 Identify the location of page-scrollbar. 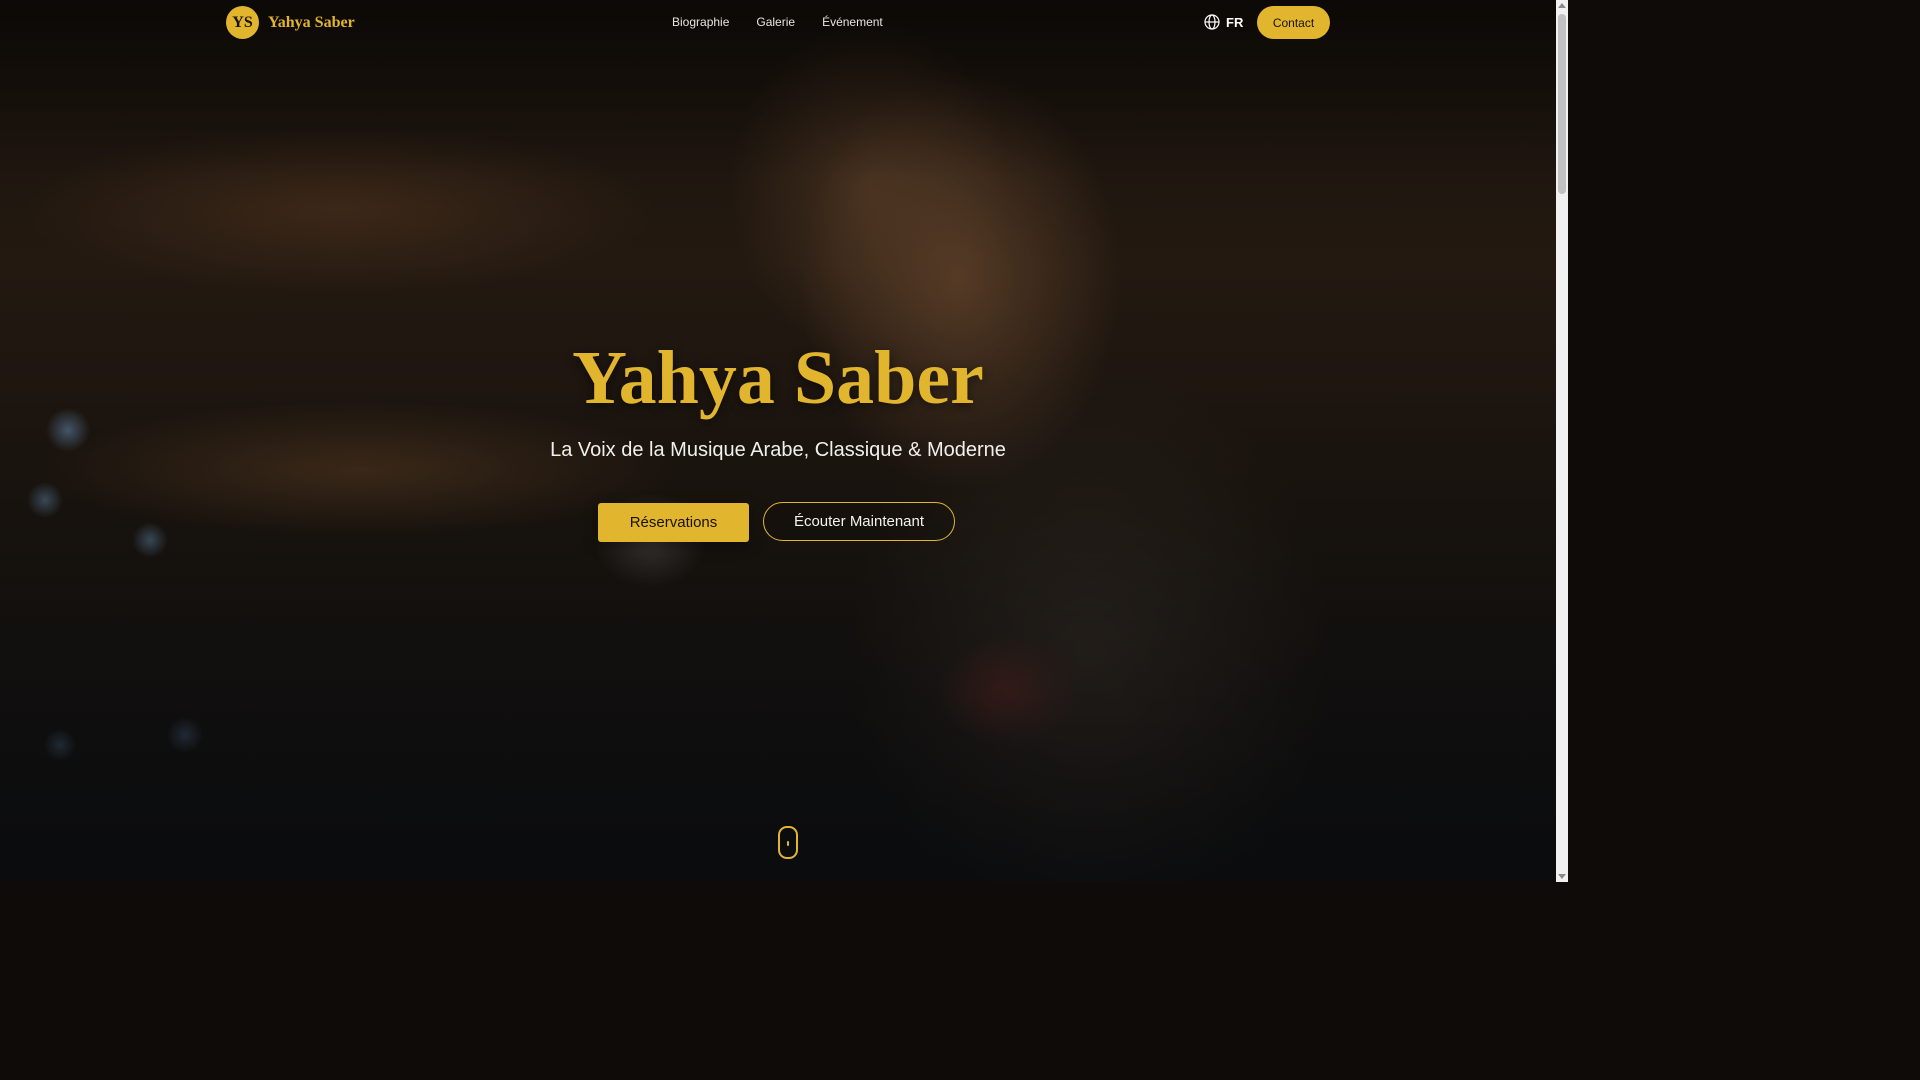
(1562, 441).